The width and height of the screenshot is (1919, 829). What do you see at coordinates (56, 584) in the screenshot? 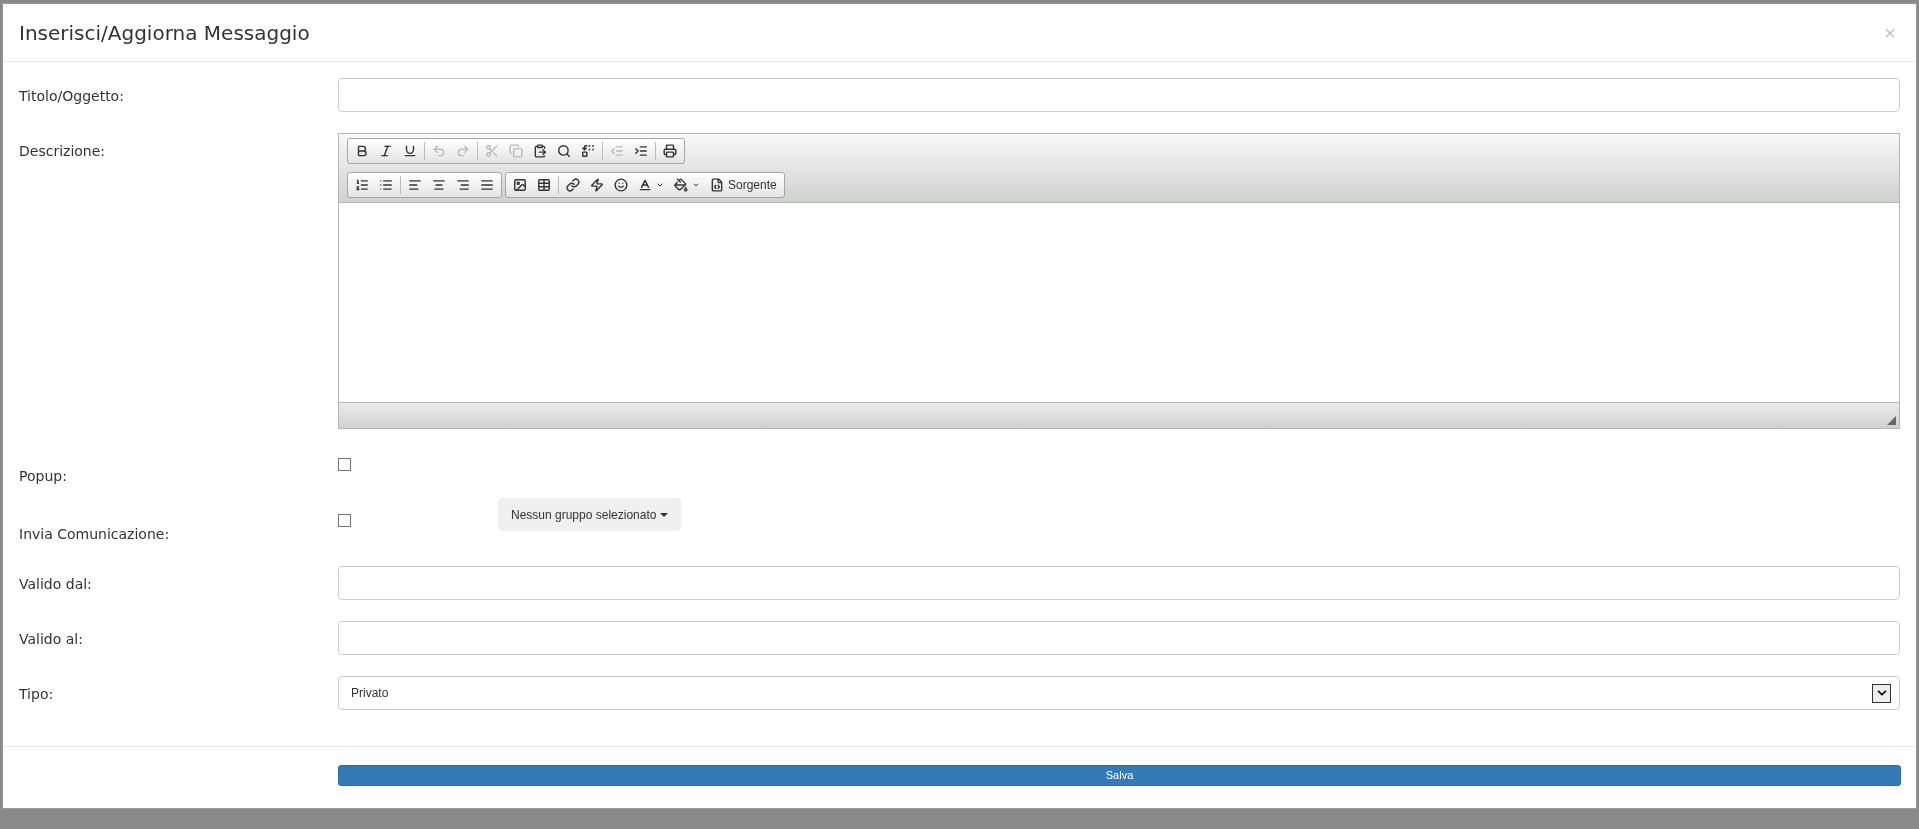
I see `field-label: Valido dal:` at bounding box center [56, 584].